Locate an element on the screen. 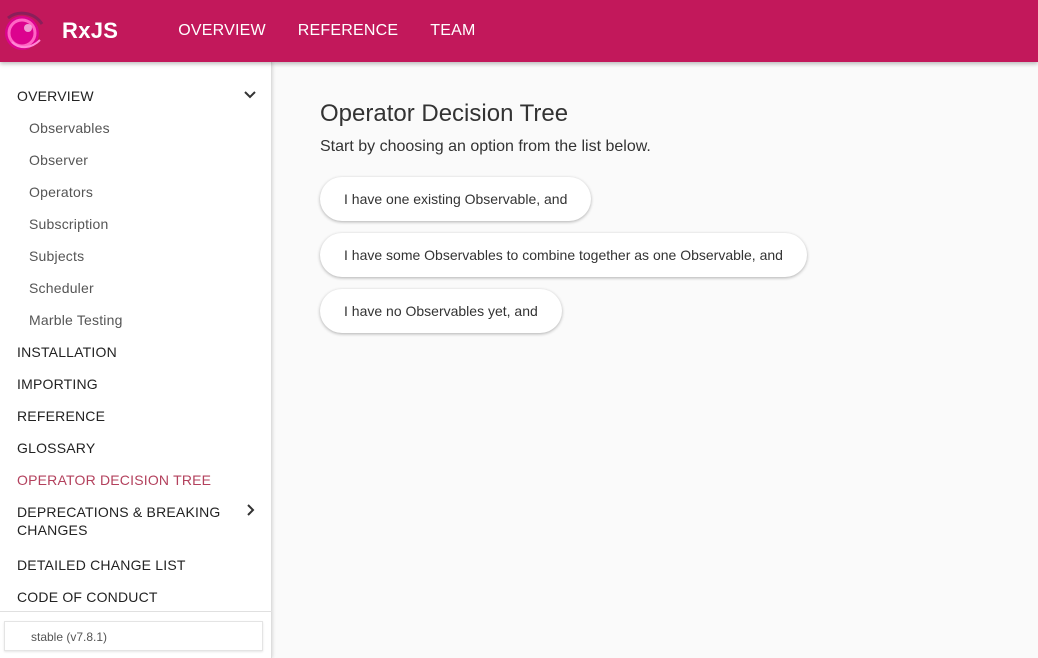 The width and height of the screenshot is (1038, 658). nav-team: TEAM is located at coordinates (452, 31).